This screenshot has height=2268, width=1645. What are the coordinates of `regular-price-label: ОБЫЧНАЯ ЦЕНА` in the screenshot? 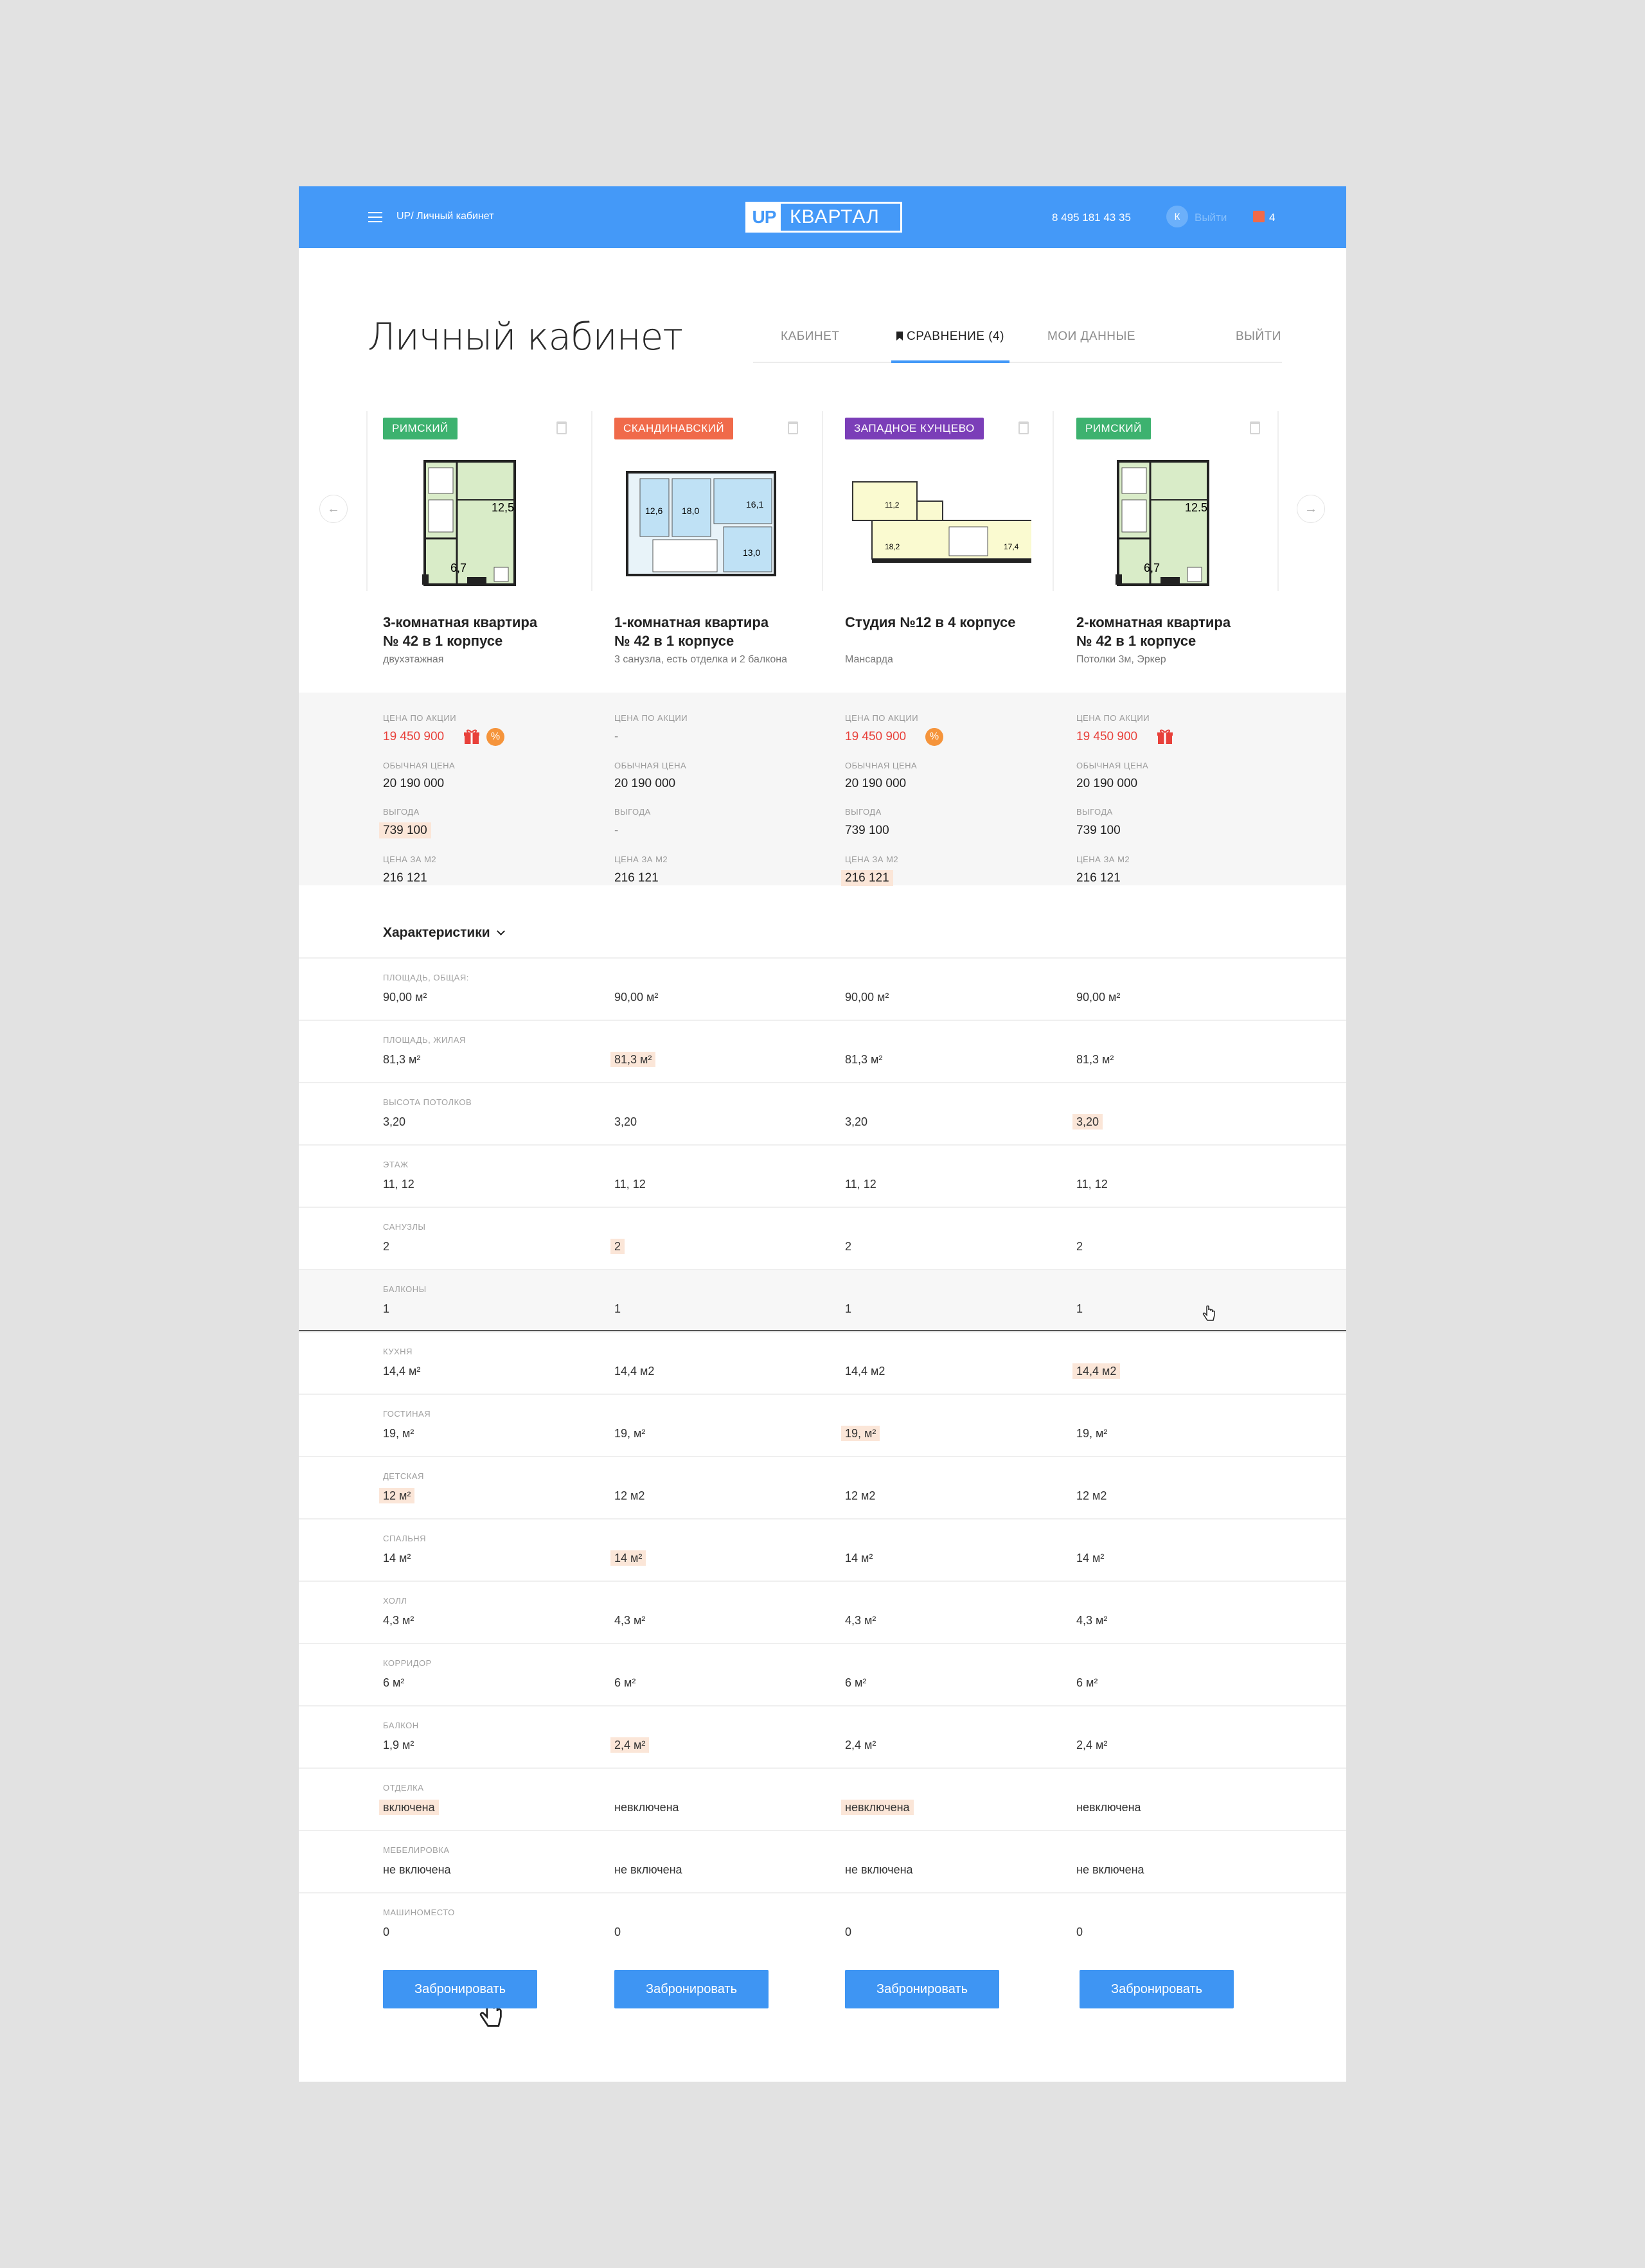 It's located at (881, 765).